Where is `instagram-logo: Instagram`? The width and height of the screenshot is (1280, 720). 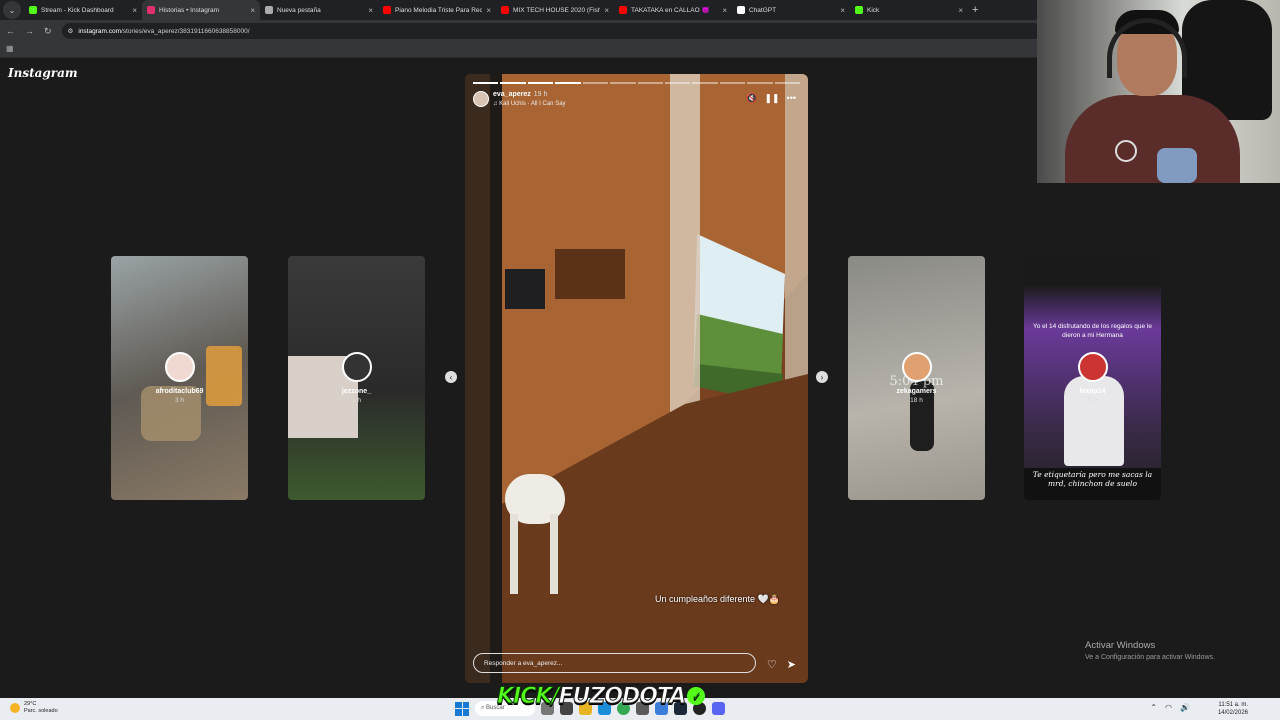 instagram-logo: Instagram is located at coordinates (43, 73).